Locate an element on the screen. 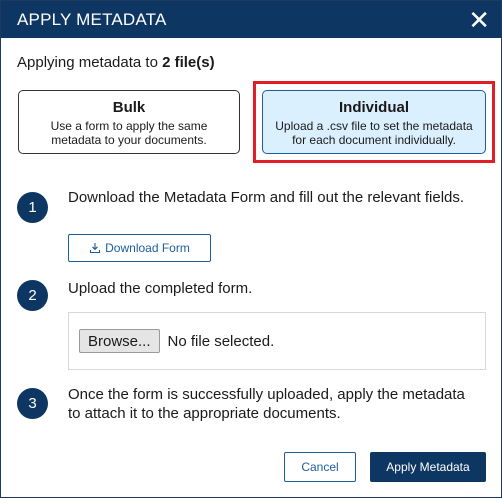 This screenshot has height=498, width=502. file-status-text: No file selected. is located at coordinates (221, 341).